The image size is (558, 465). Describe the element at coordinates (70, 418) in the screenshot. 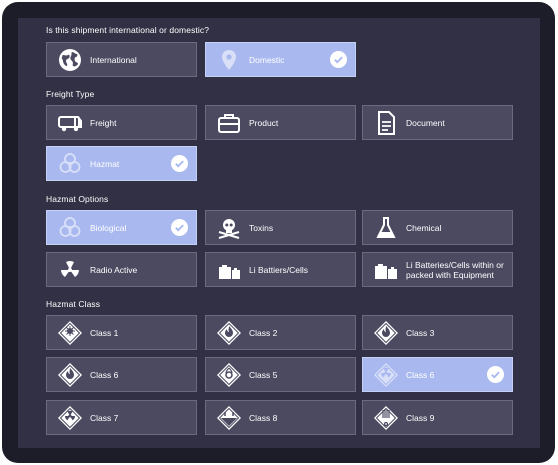

I see `class-7-diamond-icon` at that location.